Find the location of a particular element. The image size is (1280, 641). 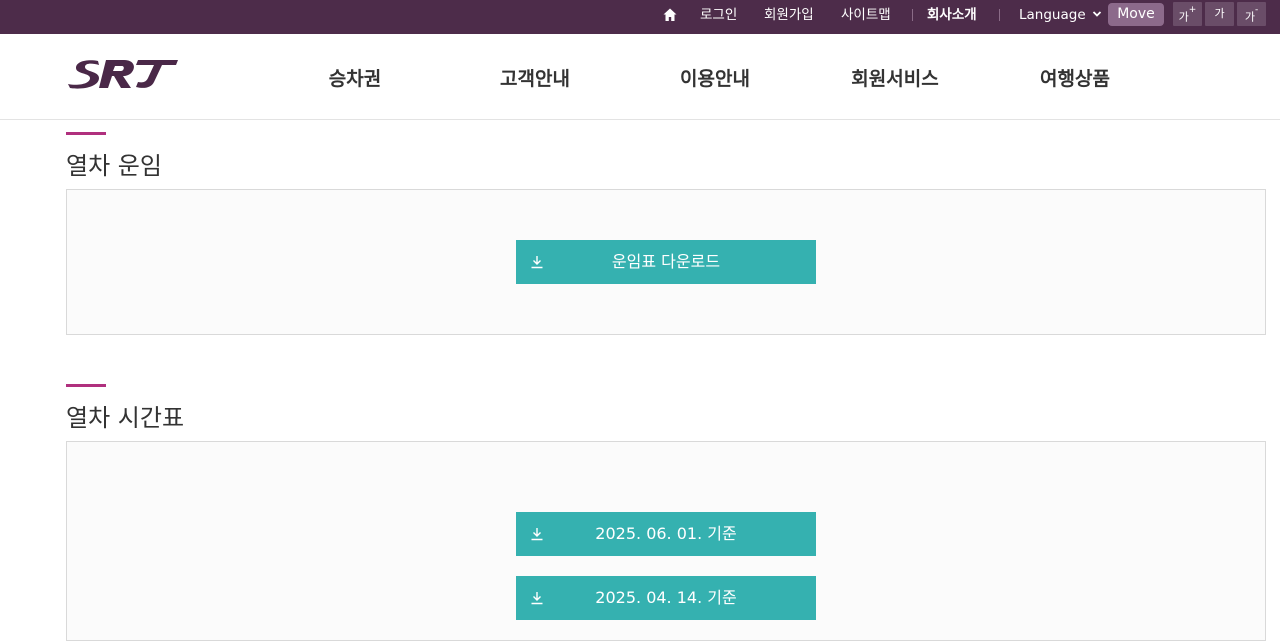

font-smaller-sign: - is located at coordinates (1256, 10).